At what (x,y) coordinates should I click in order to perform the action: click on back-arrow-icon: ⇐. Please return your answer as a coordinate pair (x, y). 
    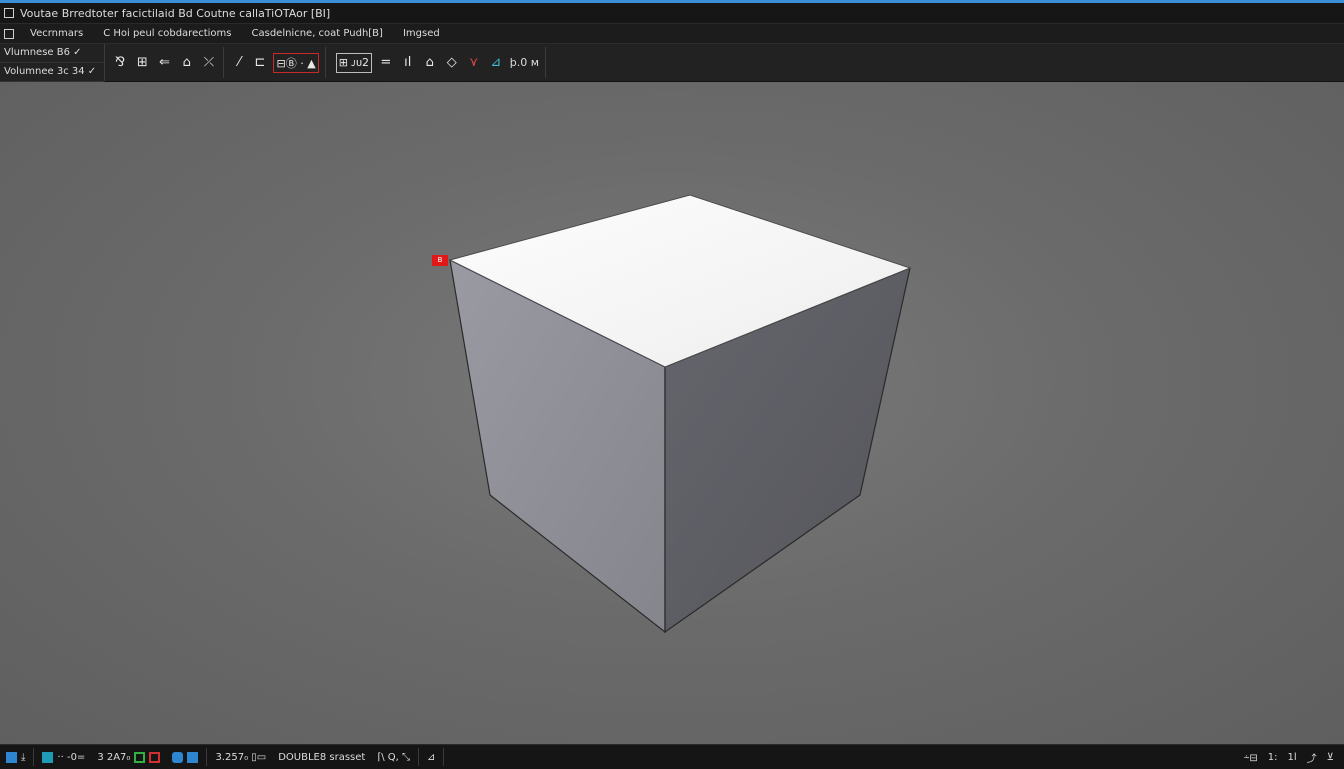
    Looking at the image, I should click on (164, 63).